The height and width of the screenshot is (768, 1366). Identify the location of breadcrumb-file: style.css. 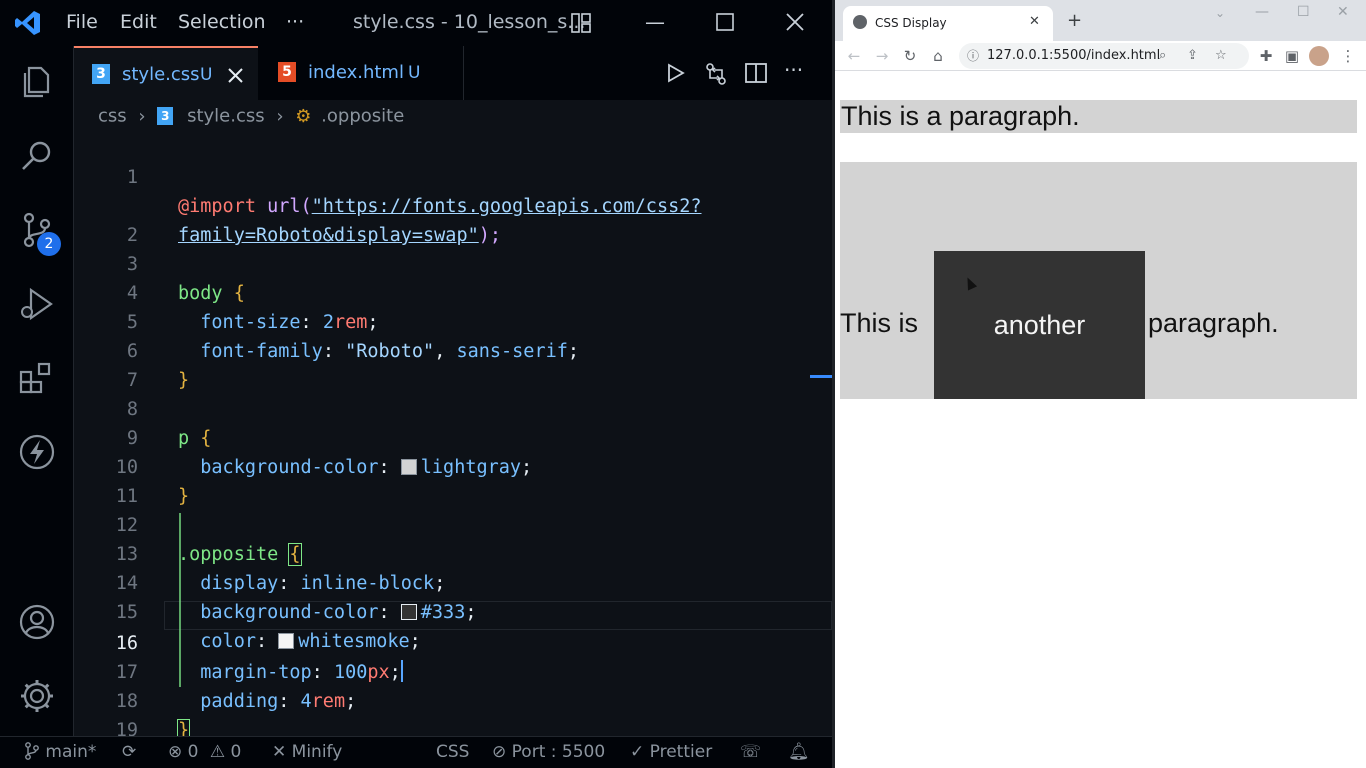
(226, 116).